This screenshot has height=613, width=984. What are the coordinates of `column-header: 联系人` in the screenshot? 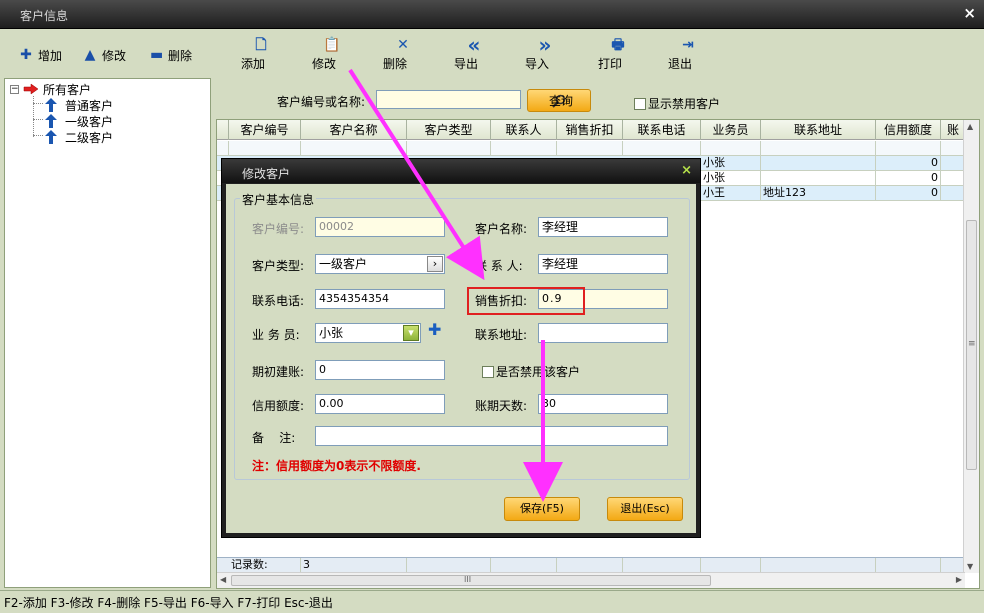 It's located at (524, 130).